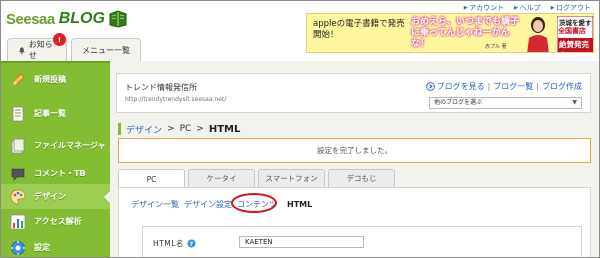  I want to click on html-name-label: HTML名 ?, so click(174, 243).